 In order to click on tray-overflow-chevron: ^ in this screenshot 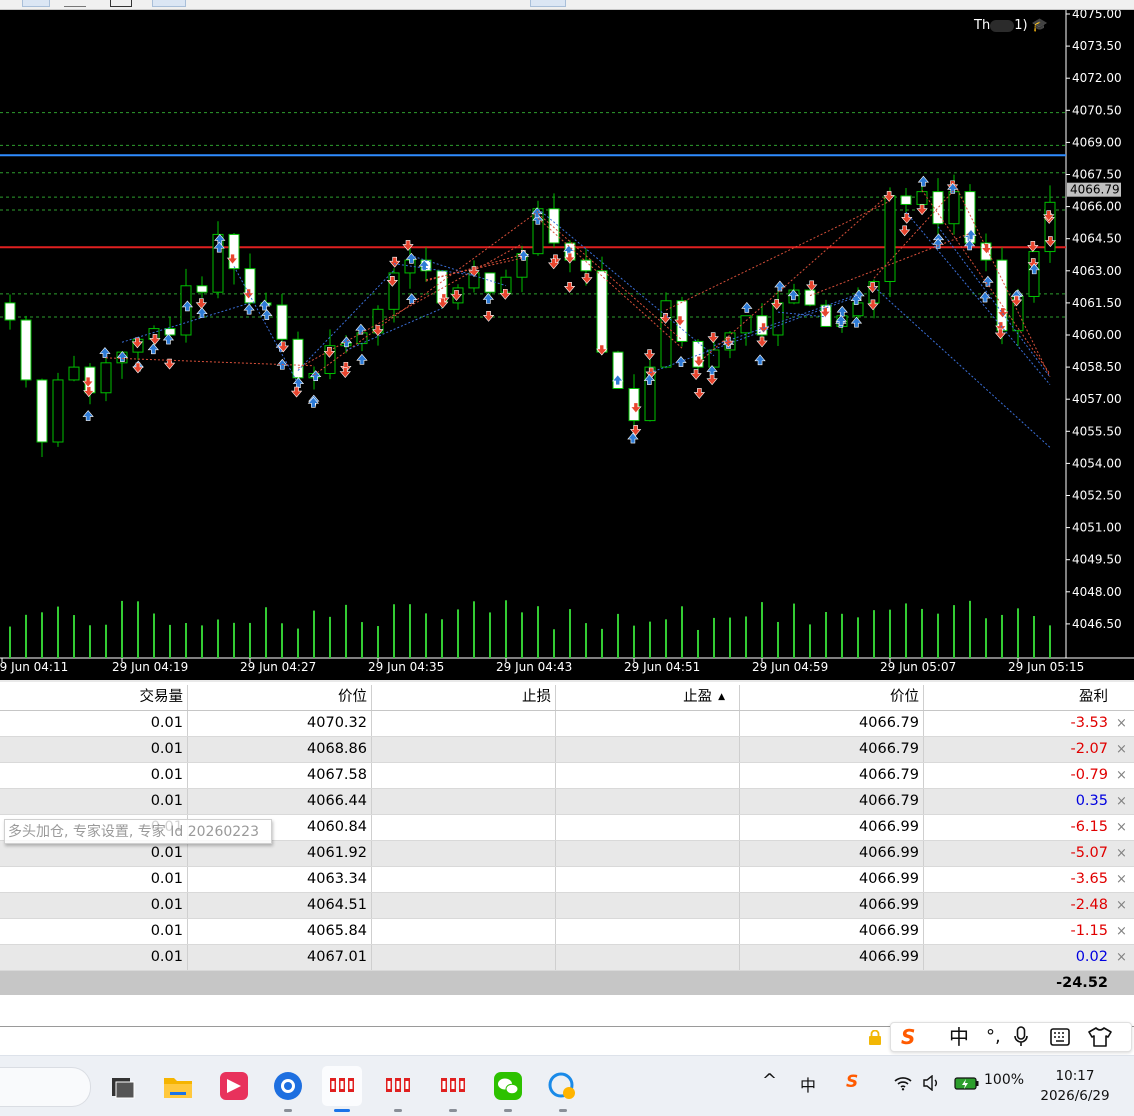, I will do `click(769, 1080)`.